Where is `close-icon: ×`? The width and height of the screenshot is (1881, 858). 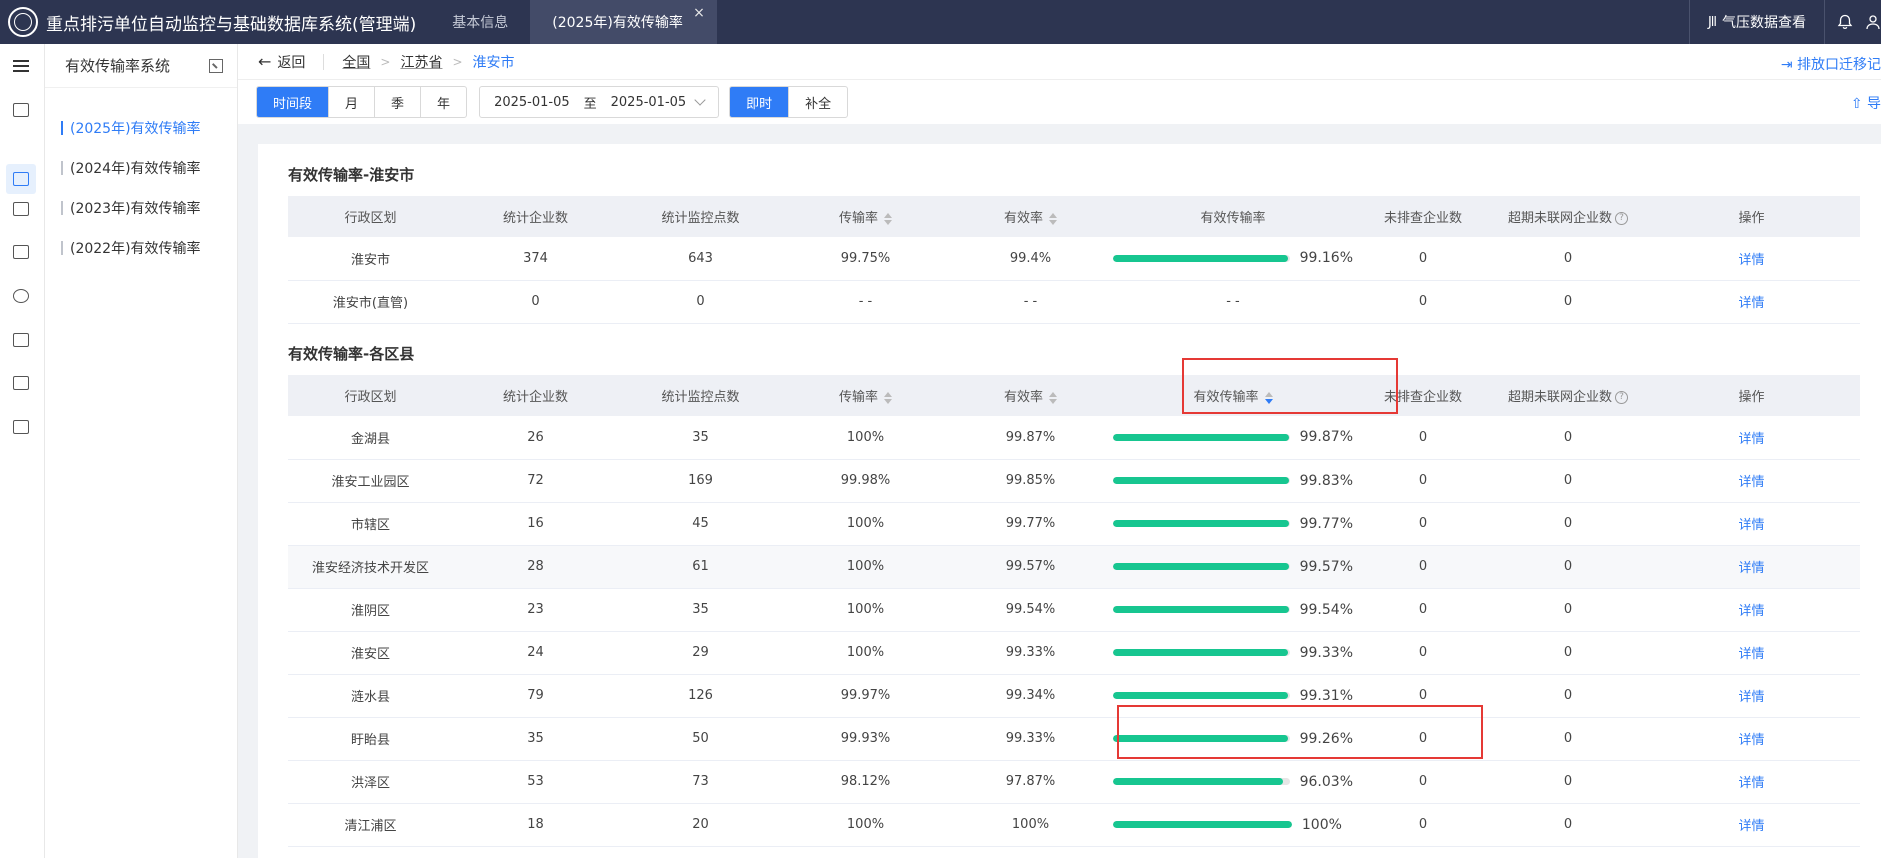 close-icon: × is located at coordinates (699, 13).